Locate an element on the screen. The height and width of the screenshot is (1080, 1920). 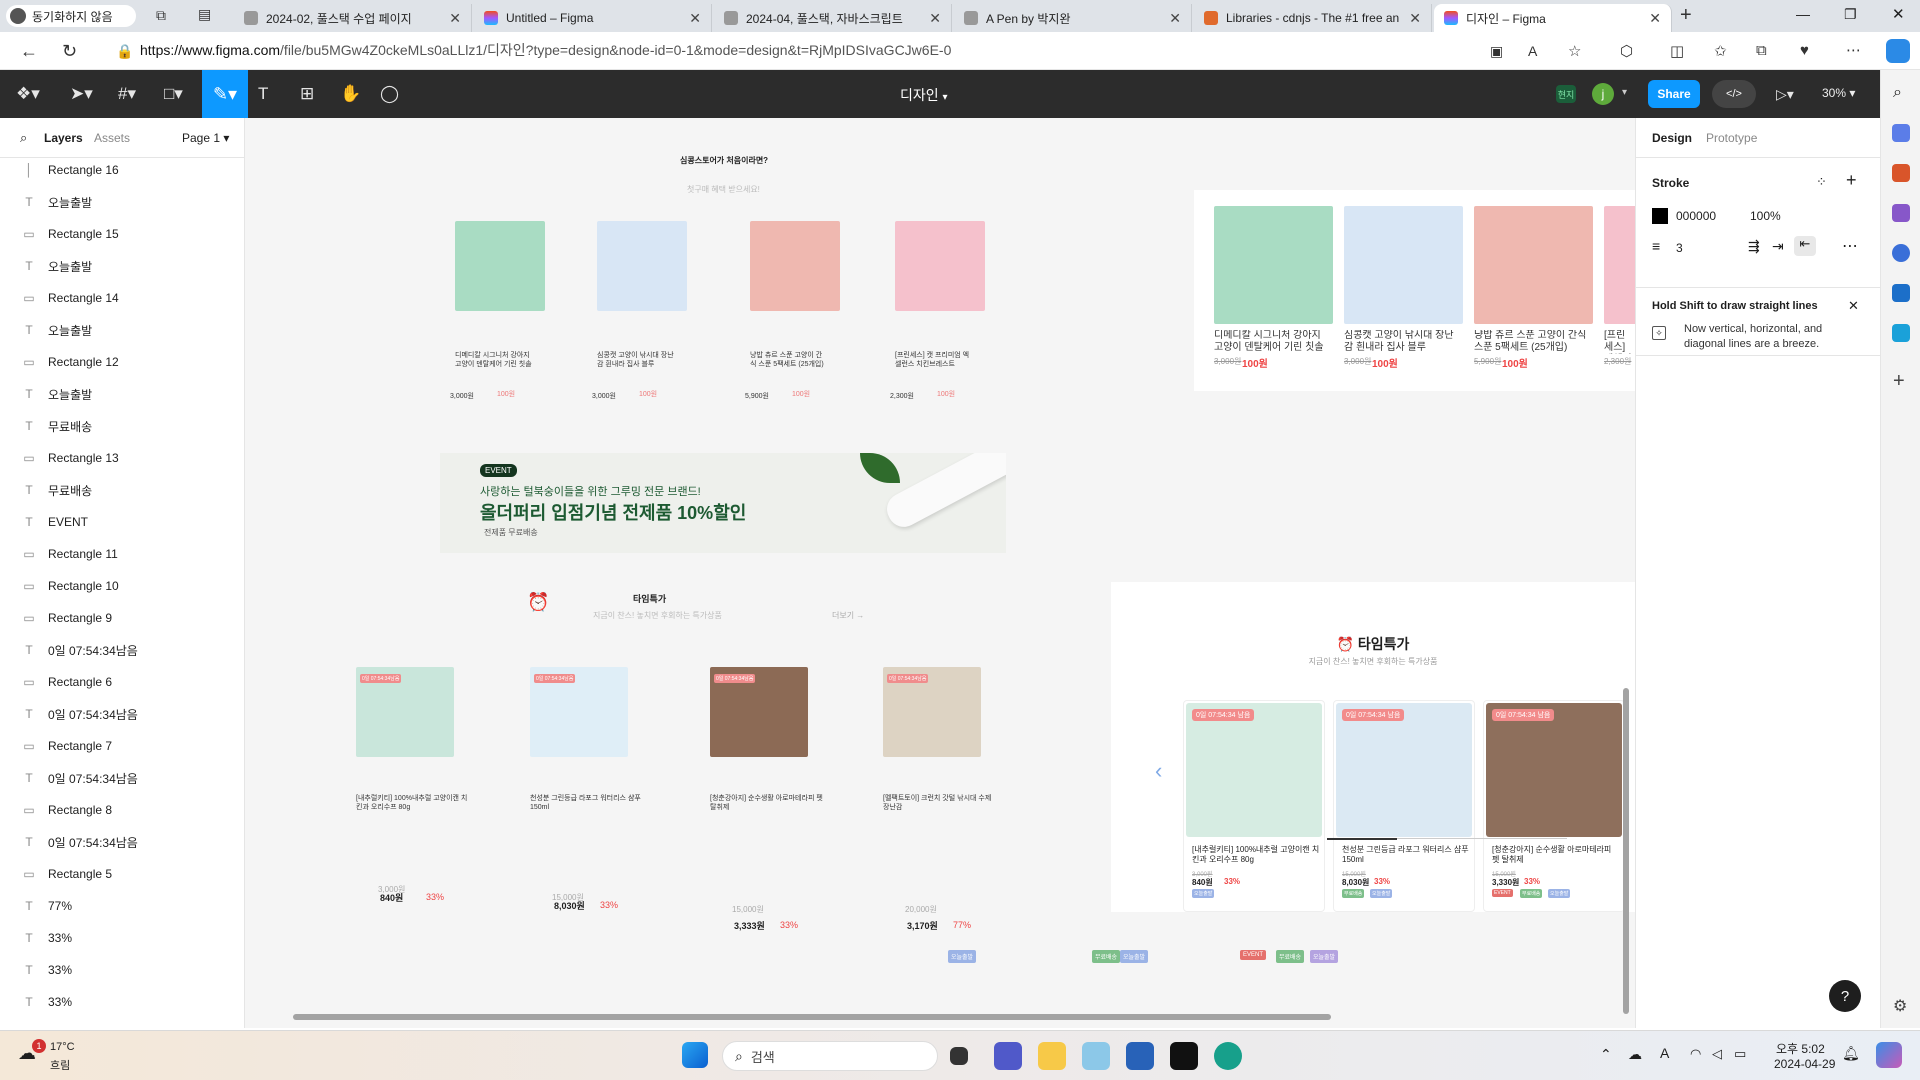
file-title: 디자인 ▾ is located at coordinates (924, 95).